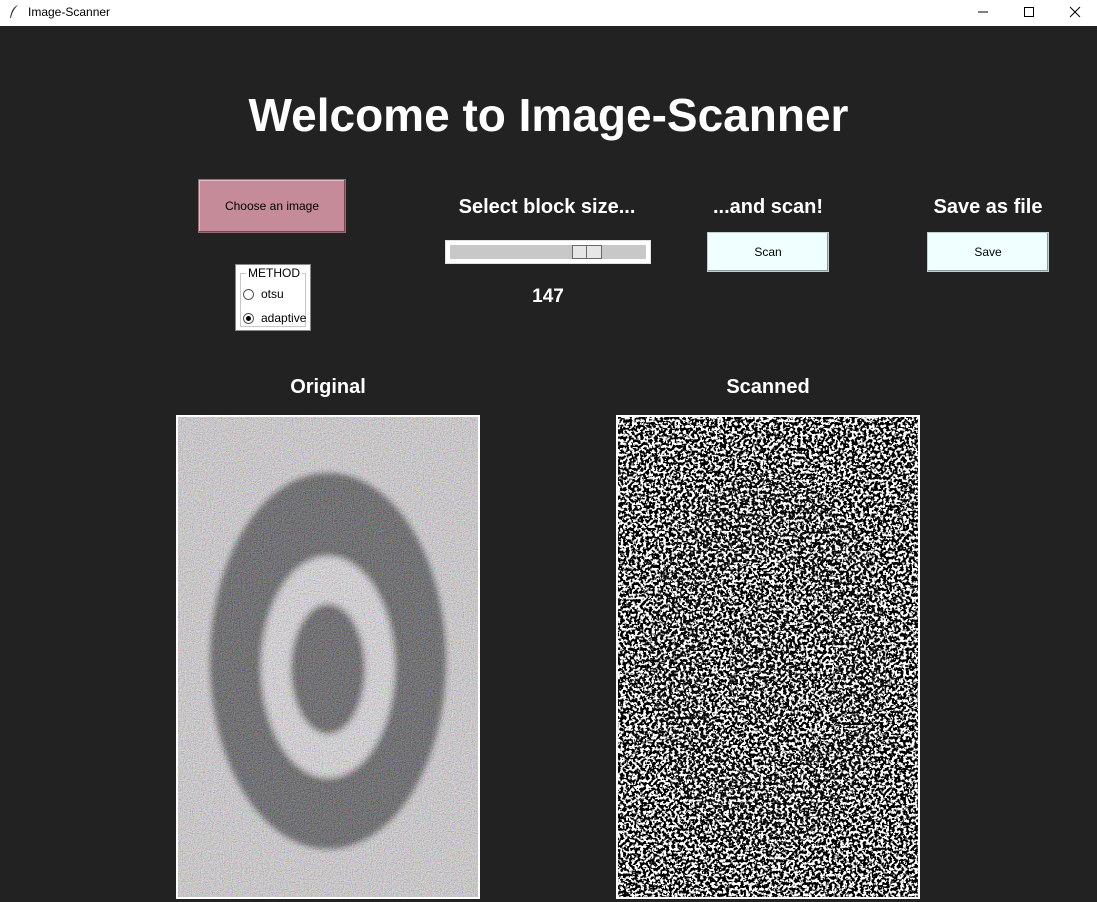  I want to click on block-size-slider, so click(548, 252).